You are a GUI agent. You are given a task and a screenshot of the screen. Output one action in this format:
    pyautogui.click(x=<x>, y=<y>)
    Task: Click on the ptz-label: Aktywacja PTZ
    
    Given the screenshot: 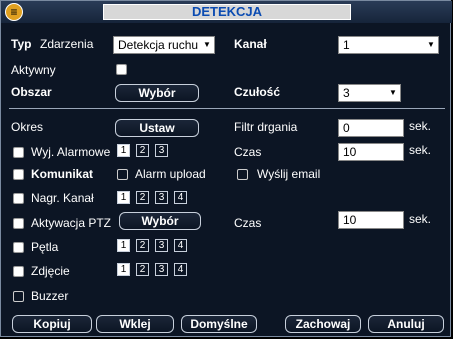 What is the action you would take?
    pyautogui.click(x=71, y=223)
    